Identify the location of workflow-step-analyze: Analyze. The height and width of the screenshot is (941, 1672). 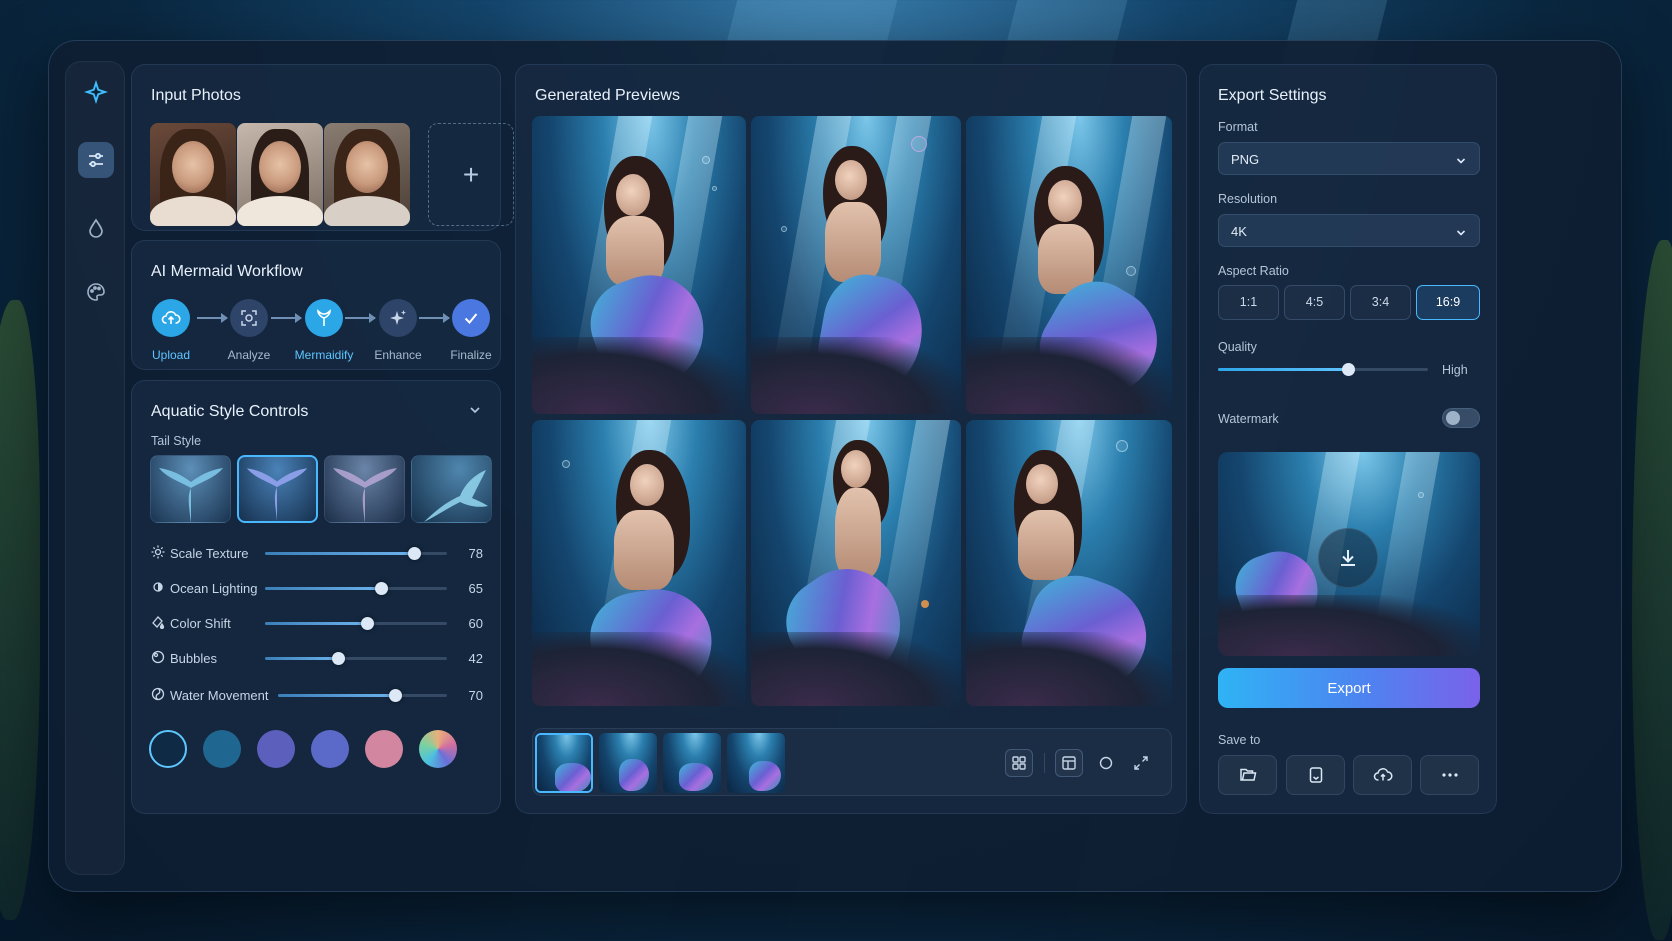
(249, 330).